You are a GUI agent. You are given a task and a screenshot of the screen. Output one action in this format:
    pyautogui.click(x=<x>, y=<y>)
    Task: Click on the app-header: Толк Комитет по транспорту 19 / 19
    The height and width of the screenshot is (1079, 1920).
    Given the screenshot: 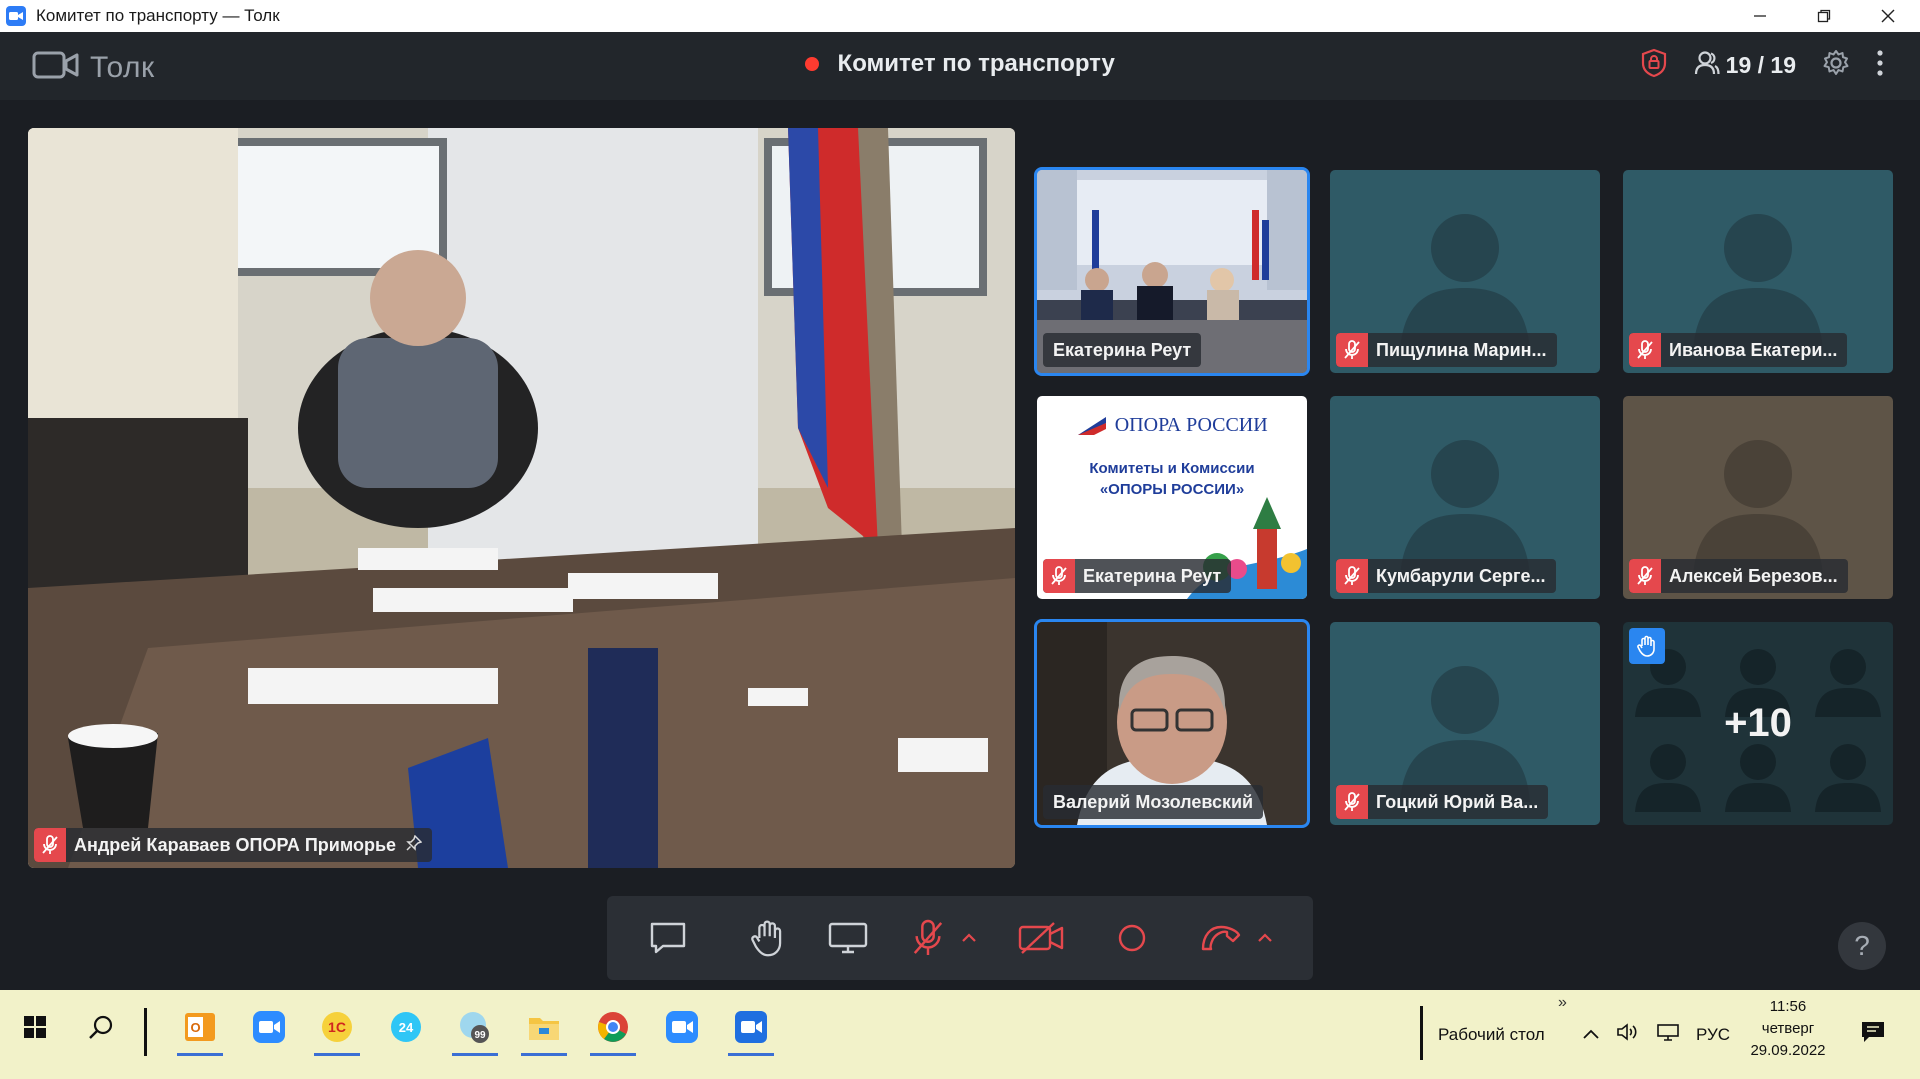 What is the action you would take?
    pyautogui.click(x=960, y=66)
    